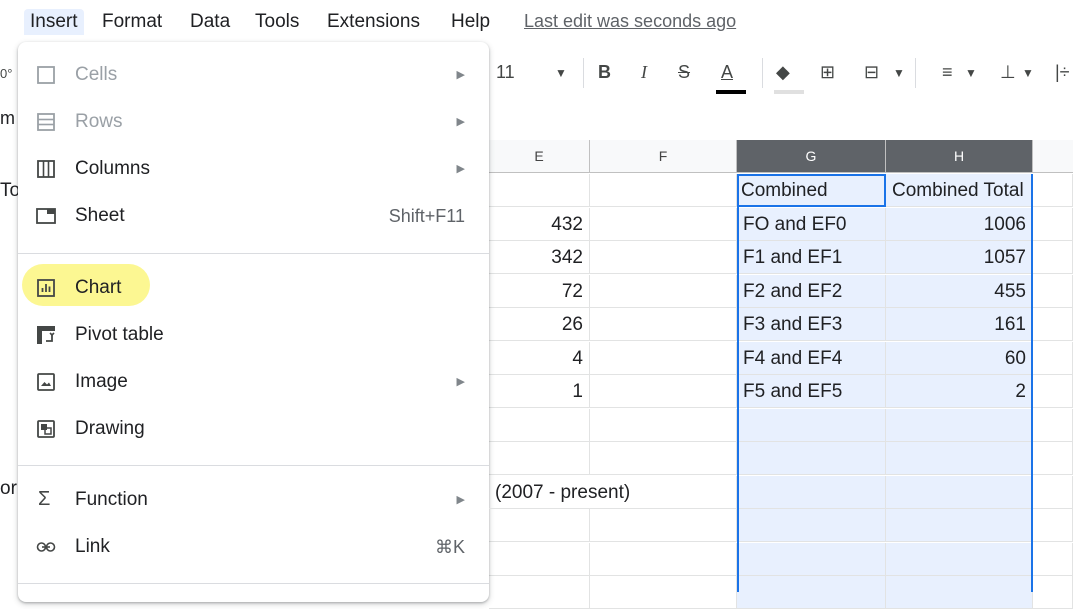 The height and width of the screenshot is (609, 1073). What do you see at coordinates (539, 291) in the screenshot?
I see `grid-cell: 72` at bounding box center [539, 291].